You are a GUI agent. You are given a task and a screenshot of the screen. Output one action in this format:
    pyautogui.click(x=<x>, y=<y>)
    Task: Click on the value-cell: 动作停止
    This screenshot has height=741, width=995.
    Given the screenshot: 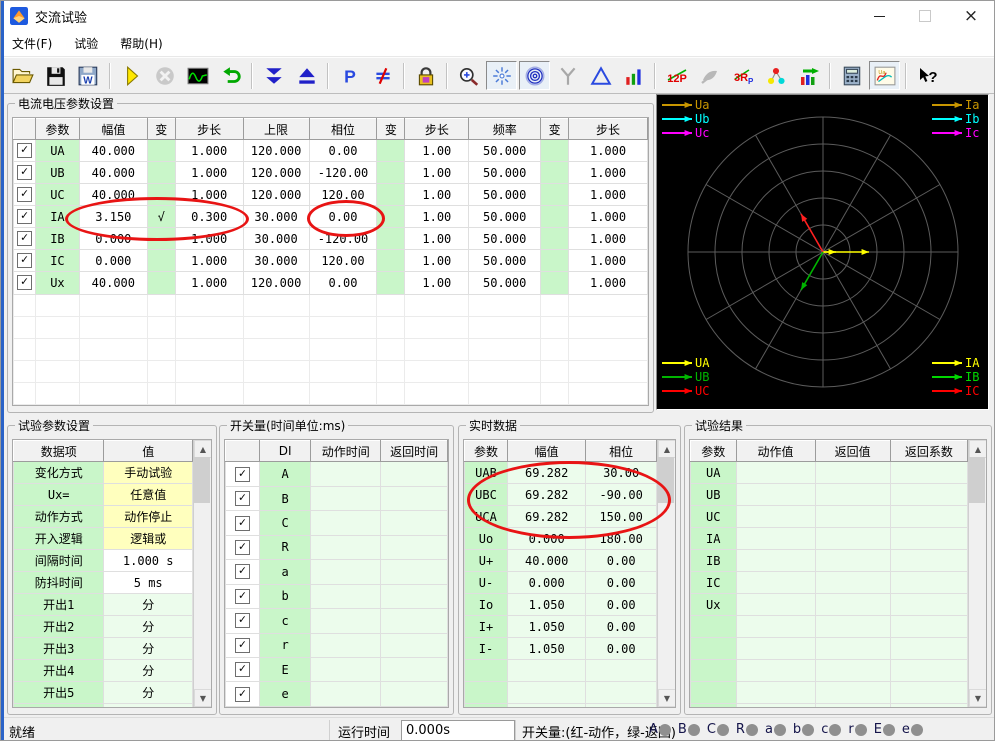 What is the action you would take?
    pyautogui.click(x=148, y=516)
    